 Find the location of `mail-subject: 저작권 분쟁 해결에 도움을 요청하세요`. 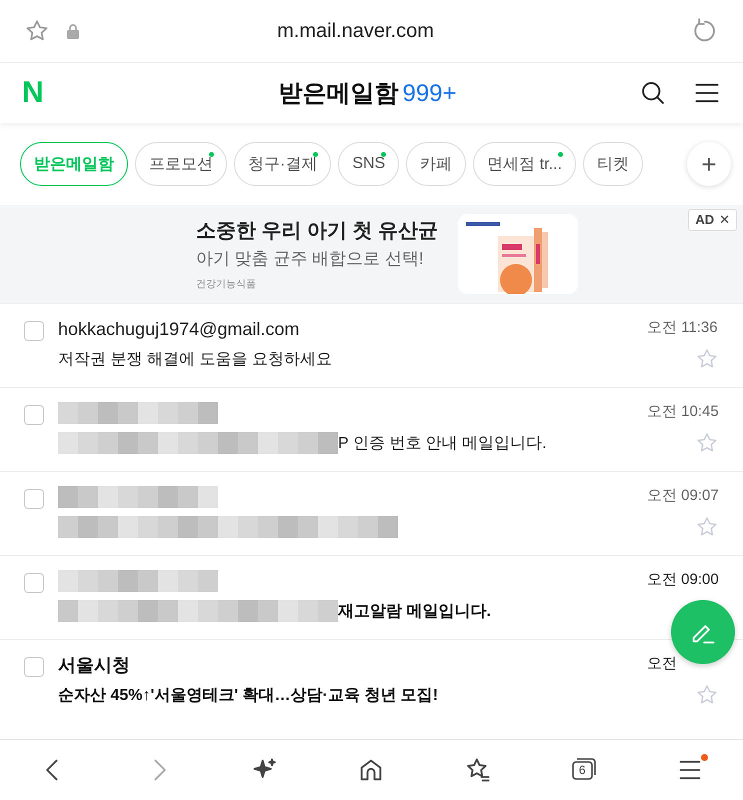

mail-subject: 저작권 분쟁 해결에 도움을 요청하세요 is located at coordinates (195, 359).